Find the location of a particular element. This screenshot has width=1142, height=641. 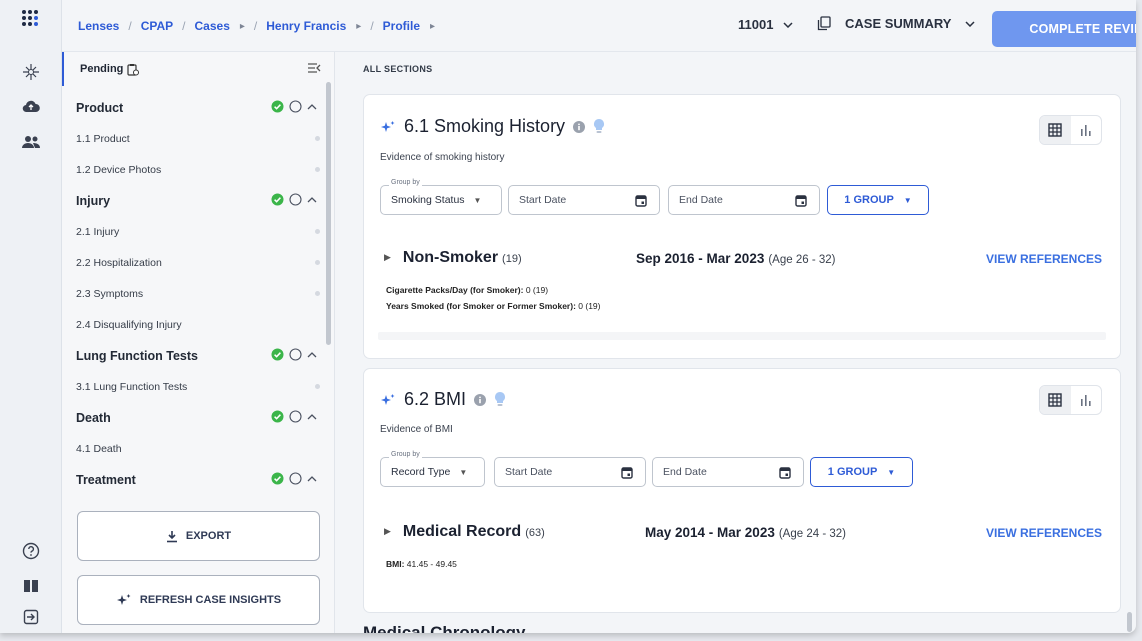

group-by-value: Record Type is located at coordinates (421, 472).